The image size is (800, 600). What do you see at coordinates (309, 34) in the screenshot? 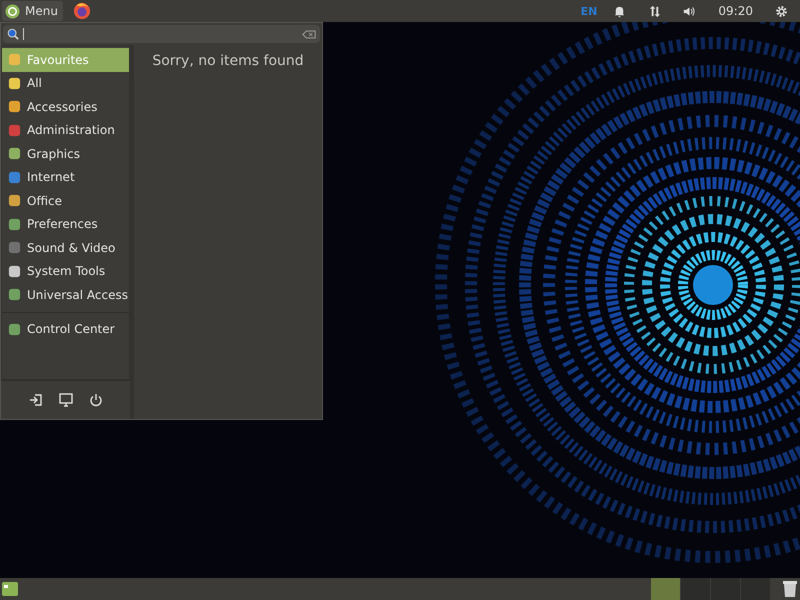
I see `clear-icon` at bounding box center [309, 34].